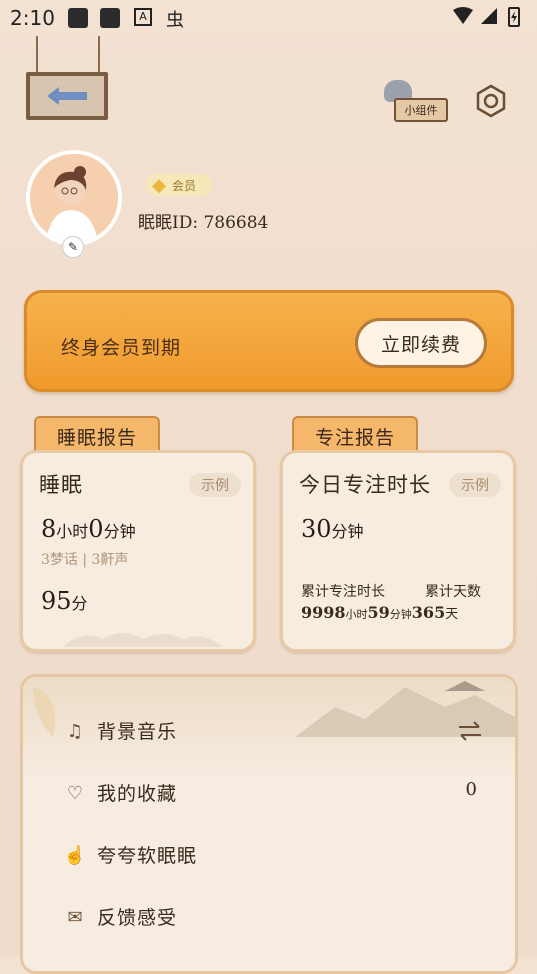  I want to click on cum-minutes: 59, so click(378, 612).